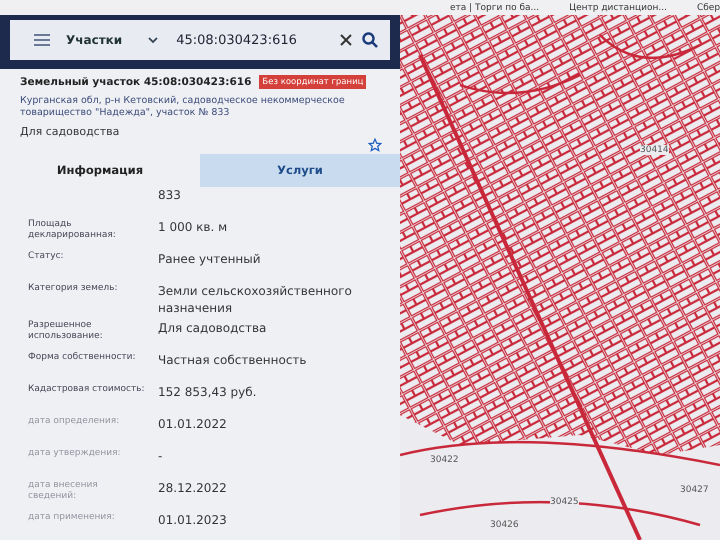  I want to click on search-icon, so click(370, 40).